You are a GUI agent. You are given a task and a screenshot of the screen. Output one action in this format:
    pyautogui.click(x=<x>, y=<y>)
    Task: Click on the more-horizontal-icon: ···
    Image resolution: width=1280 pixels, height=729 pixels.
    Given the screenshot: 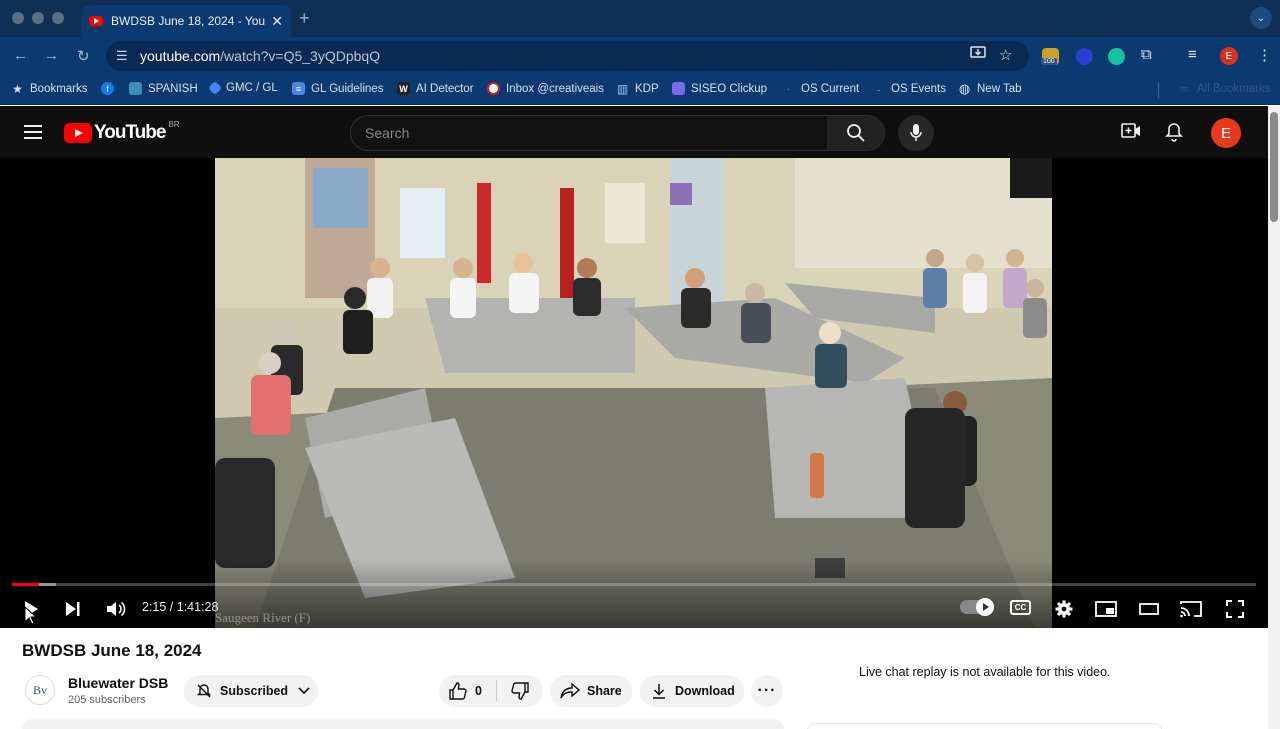 What is the action you would take?
    pyautogui.click(x=767, y=690)
    